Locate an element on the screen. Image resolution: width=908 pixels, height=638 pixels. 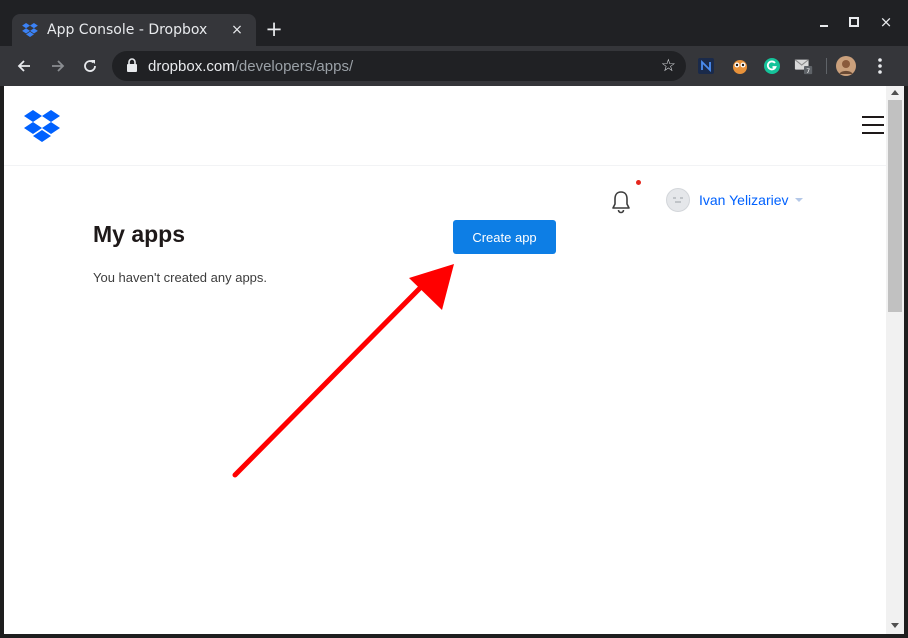
forward-arrow-icon is located at coordinates (58, 66).